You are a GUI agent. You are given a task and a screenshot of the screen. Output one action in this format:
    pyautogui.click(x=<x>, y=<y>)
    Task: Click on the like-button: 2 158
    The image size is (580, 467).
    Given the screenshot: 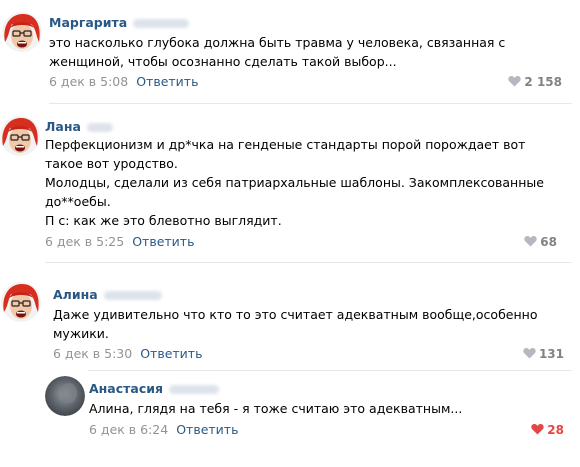 What is the action you would take?
    pyautogui.click(x=535, y=82)
    